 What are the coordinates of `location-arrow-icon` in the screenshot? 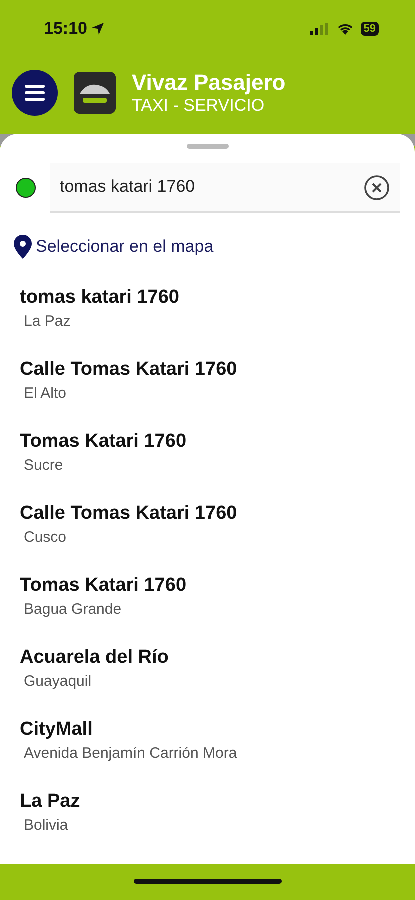 It's located at (98, 29).